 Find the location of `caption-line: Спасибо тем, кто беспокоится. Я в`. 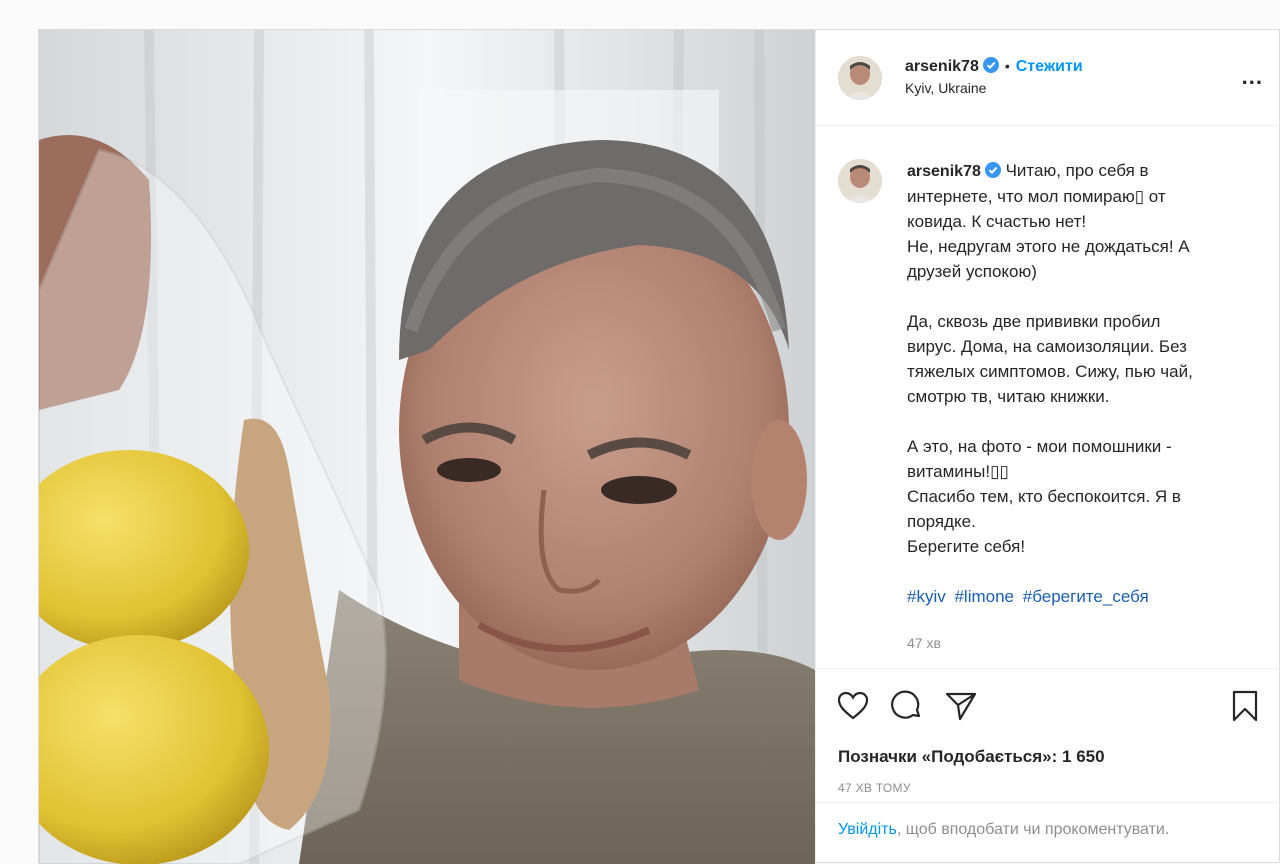

caption-line: Спасибо тем, кто беспокоится. Я в is located at coordinates (1044, 496).